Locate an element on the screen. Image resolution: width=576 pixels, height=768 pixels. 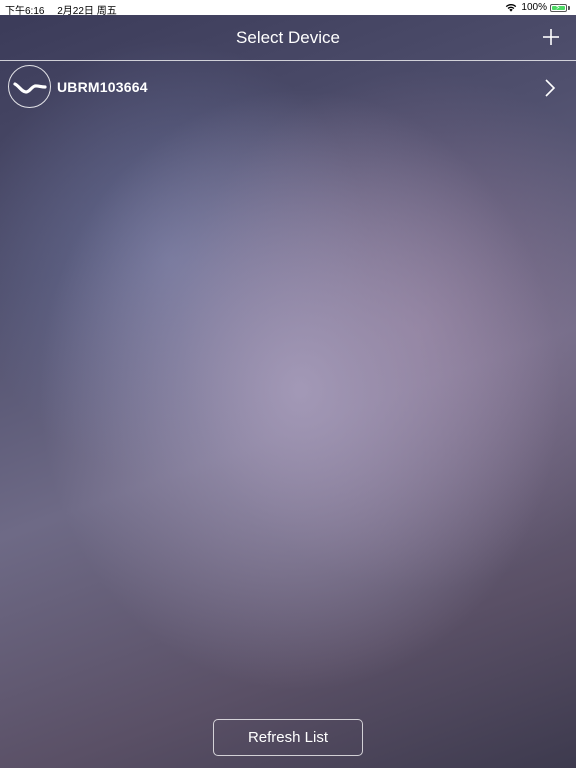
battery-charging-icon: ⚡ is located at coordinates (558, 7).